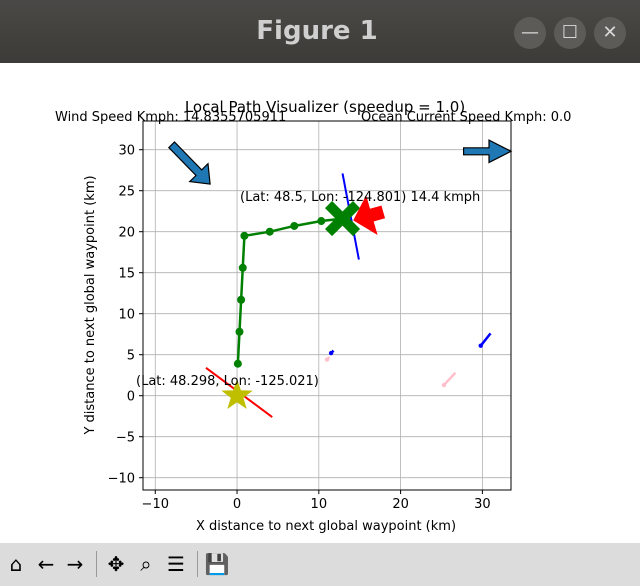  Describe the element at coordinates (146, 564) in the screenshot. I see `zoom-icon: ⌕` at that location.